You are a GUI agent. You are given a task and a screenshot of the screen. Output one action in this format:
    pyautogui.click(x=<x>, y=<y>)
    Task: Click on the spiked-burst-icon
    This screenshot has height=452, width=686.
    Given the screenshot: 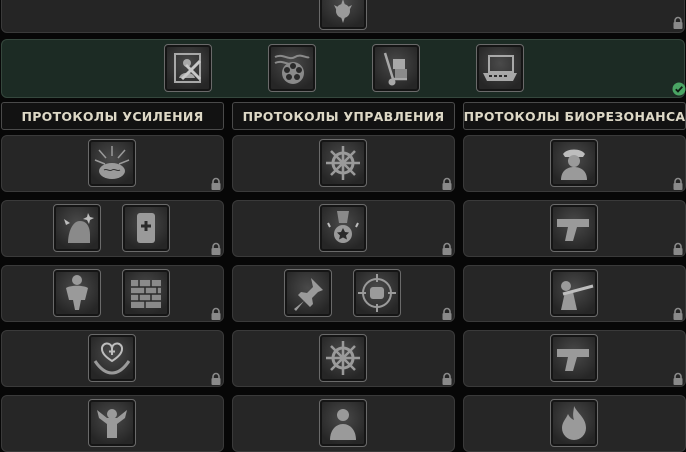 What is the action you would take?
    pyautogui.click(x=343, y=15)
    